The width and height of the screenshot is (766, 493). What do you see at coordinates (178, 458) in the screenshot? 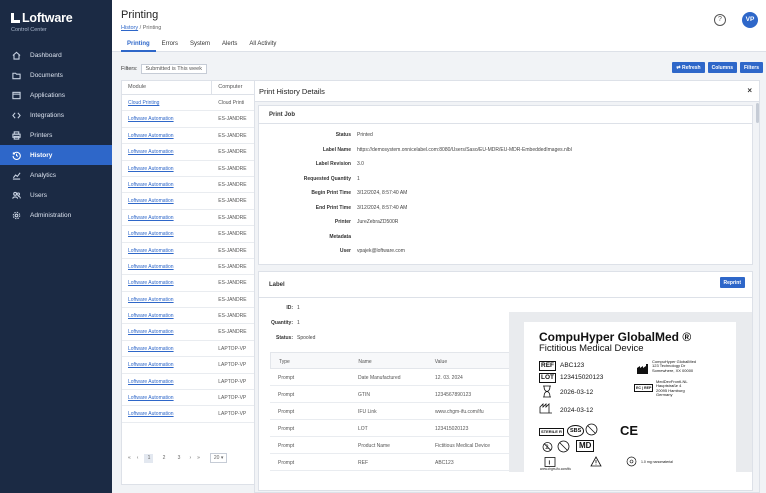
I see `page-button: 3` at bounding box center [178, 458].